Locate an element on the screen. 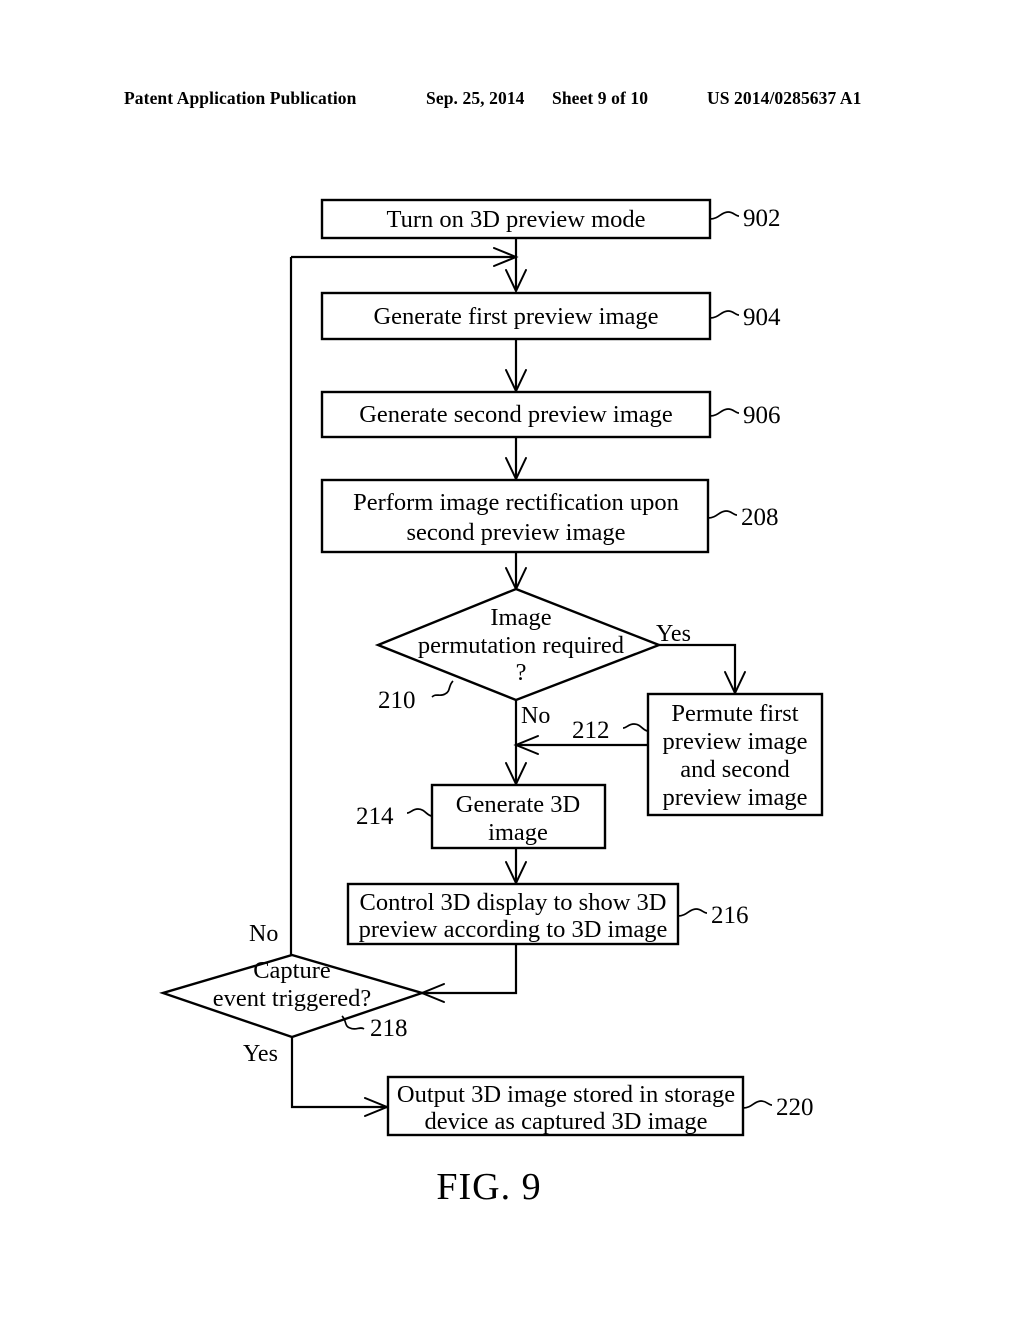 The width and height of the screenshot is (1024, 1320). flow-node-904-line-0: Generate first preview image is located at coordinates (515, 316).